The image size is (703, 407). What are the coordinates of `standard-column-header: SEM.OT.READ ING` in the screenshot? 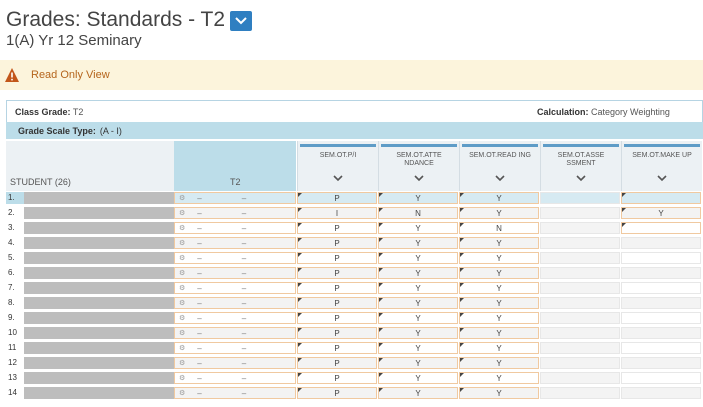 It's located at (499, 166).